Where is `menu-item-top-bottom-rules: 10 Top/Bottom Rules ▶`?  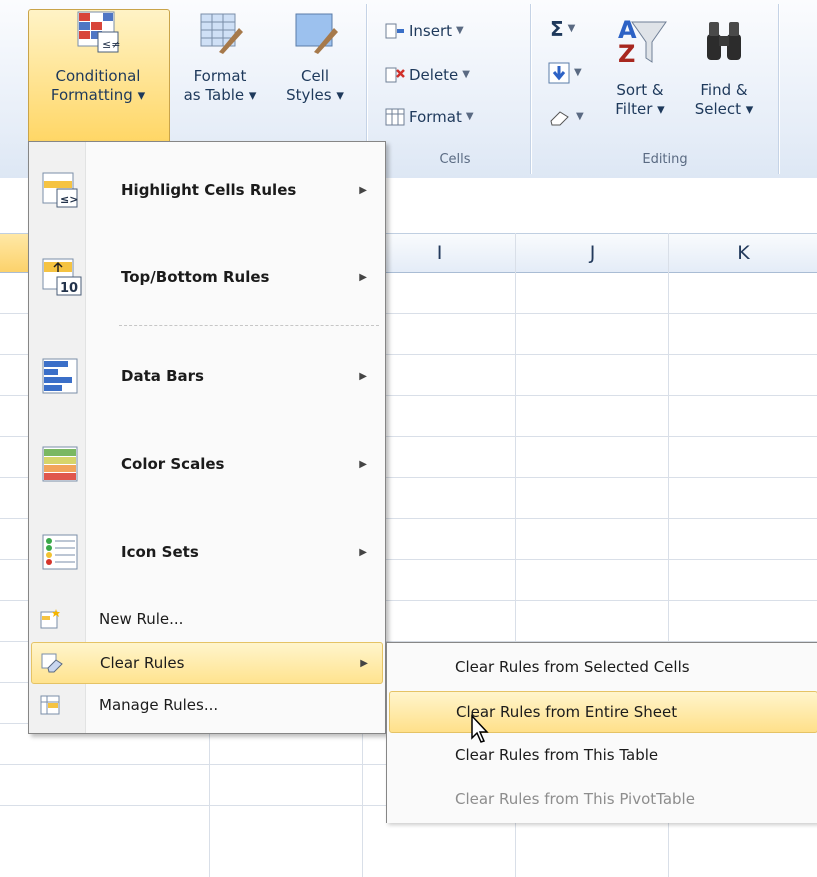 menu-item-top-bottom-rules: 10 Top/Bottom Rules ▶ is located at coordinates (206, 277).